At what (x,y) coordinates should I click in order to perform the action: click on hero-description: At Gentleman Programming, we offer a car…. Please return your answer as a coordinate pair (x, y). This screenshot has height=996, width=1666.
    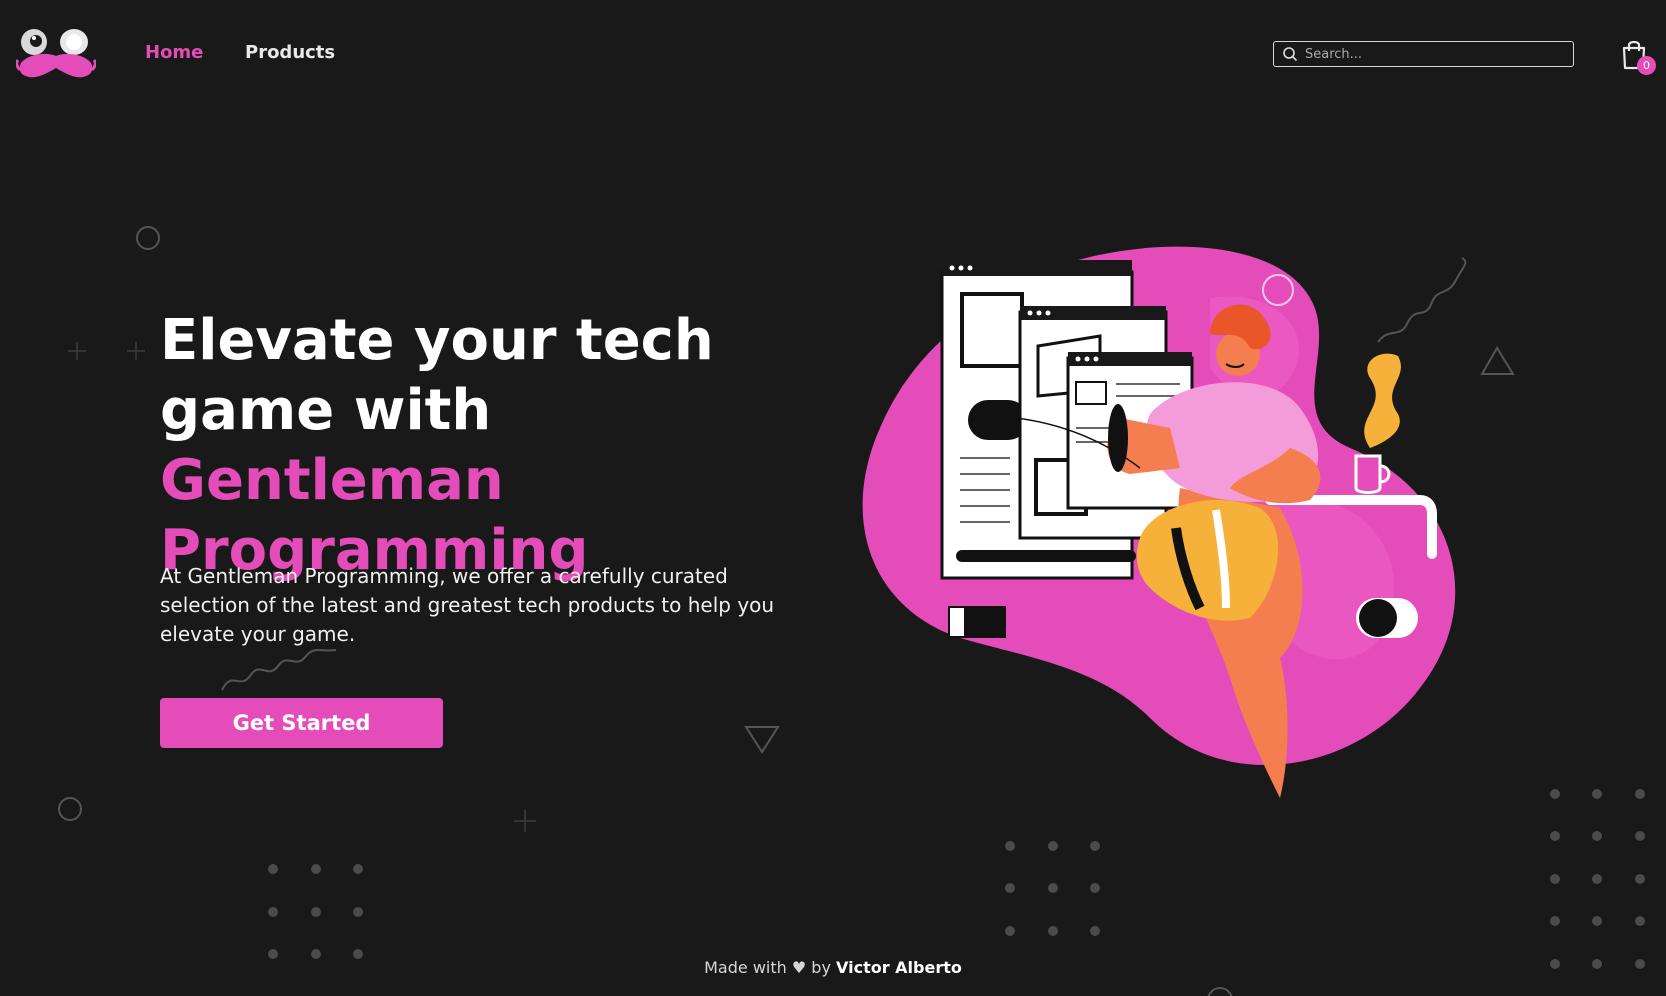
    Looking at the image, I should click on (467, 605).